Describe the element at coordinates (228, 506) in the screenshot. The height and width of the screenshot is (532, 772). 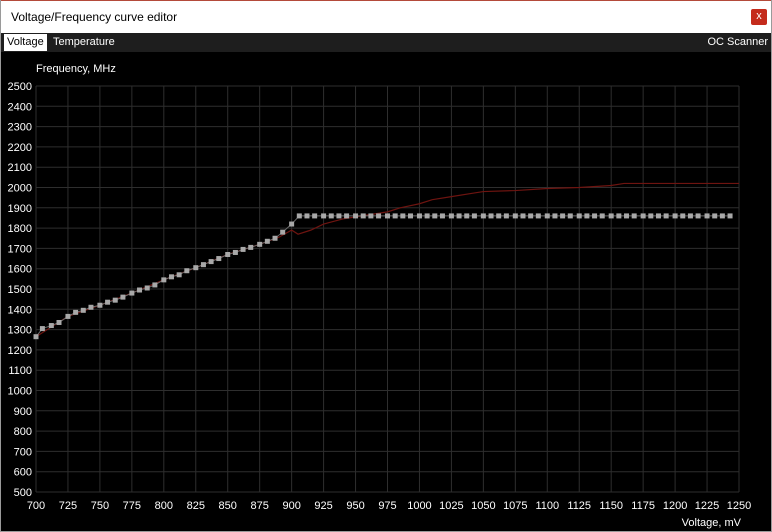
I see `x-tick-label: 850` at that location.